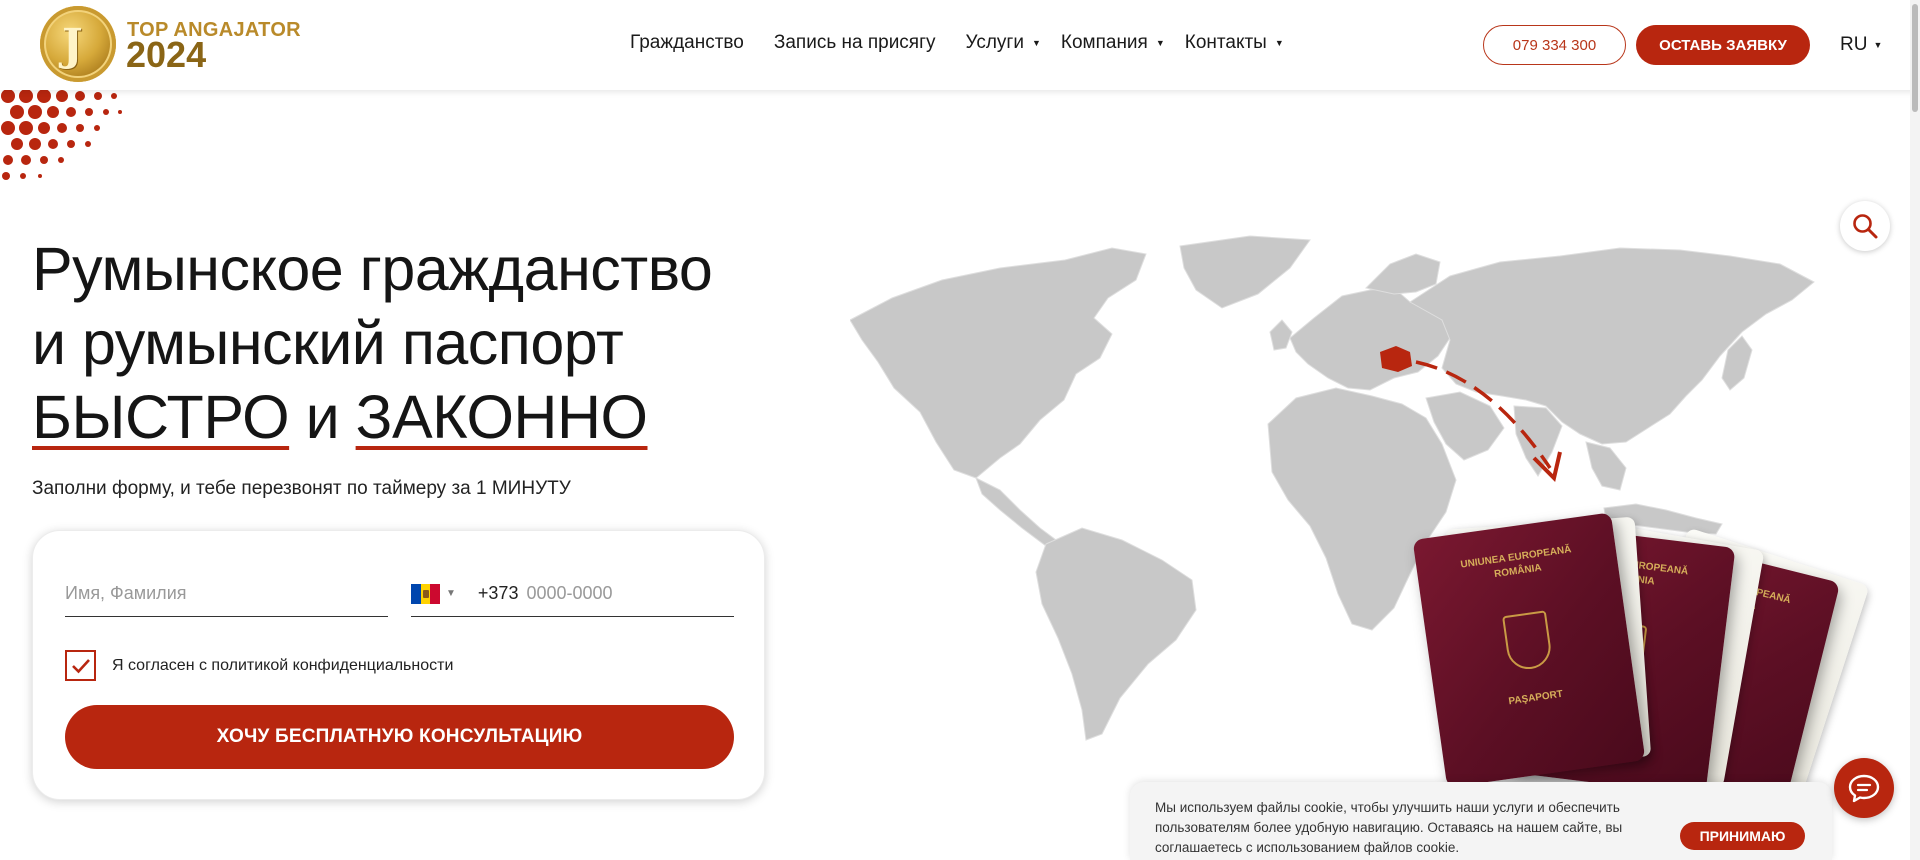 The width and height of the screenshot is (1920, 860). I want to click on name-field, so click(226, 594).